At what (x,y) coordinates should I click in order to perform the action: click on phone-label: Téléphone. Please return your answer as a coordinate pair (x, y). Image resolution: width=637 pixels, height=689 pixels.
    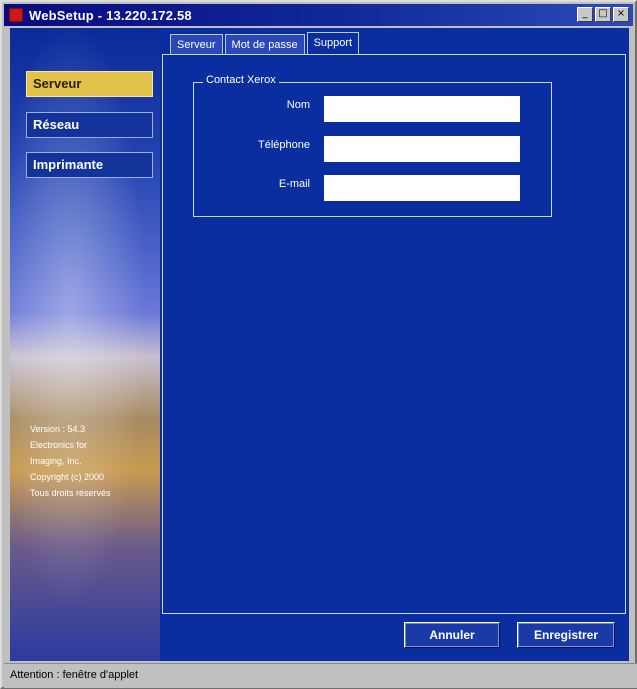
    Looking at the image, I should click on (284, 145).